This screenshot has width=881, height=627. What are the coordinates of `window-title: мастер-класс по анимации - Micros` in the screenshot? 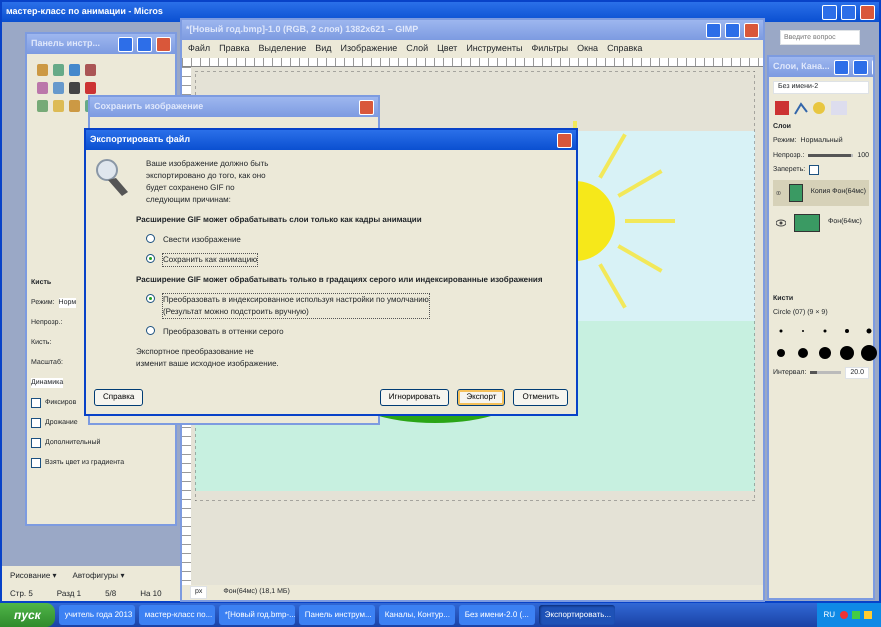 It's located at (85, 11).